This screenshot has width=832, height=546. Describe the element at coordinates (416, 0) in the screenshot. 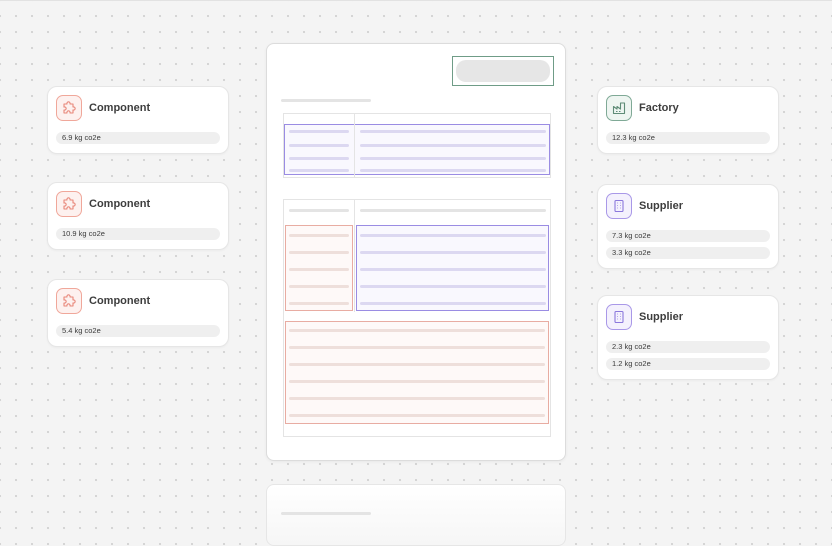

I see `top-divider` at that location.